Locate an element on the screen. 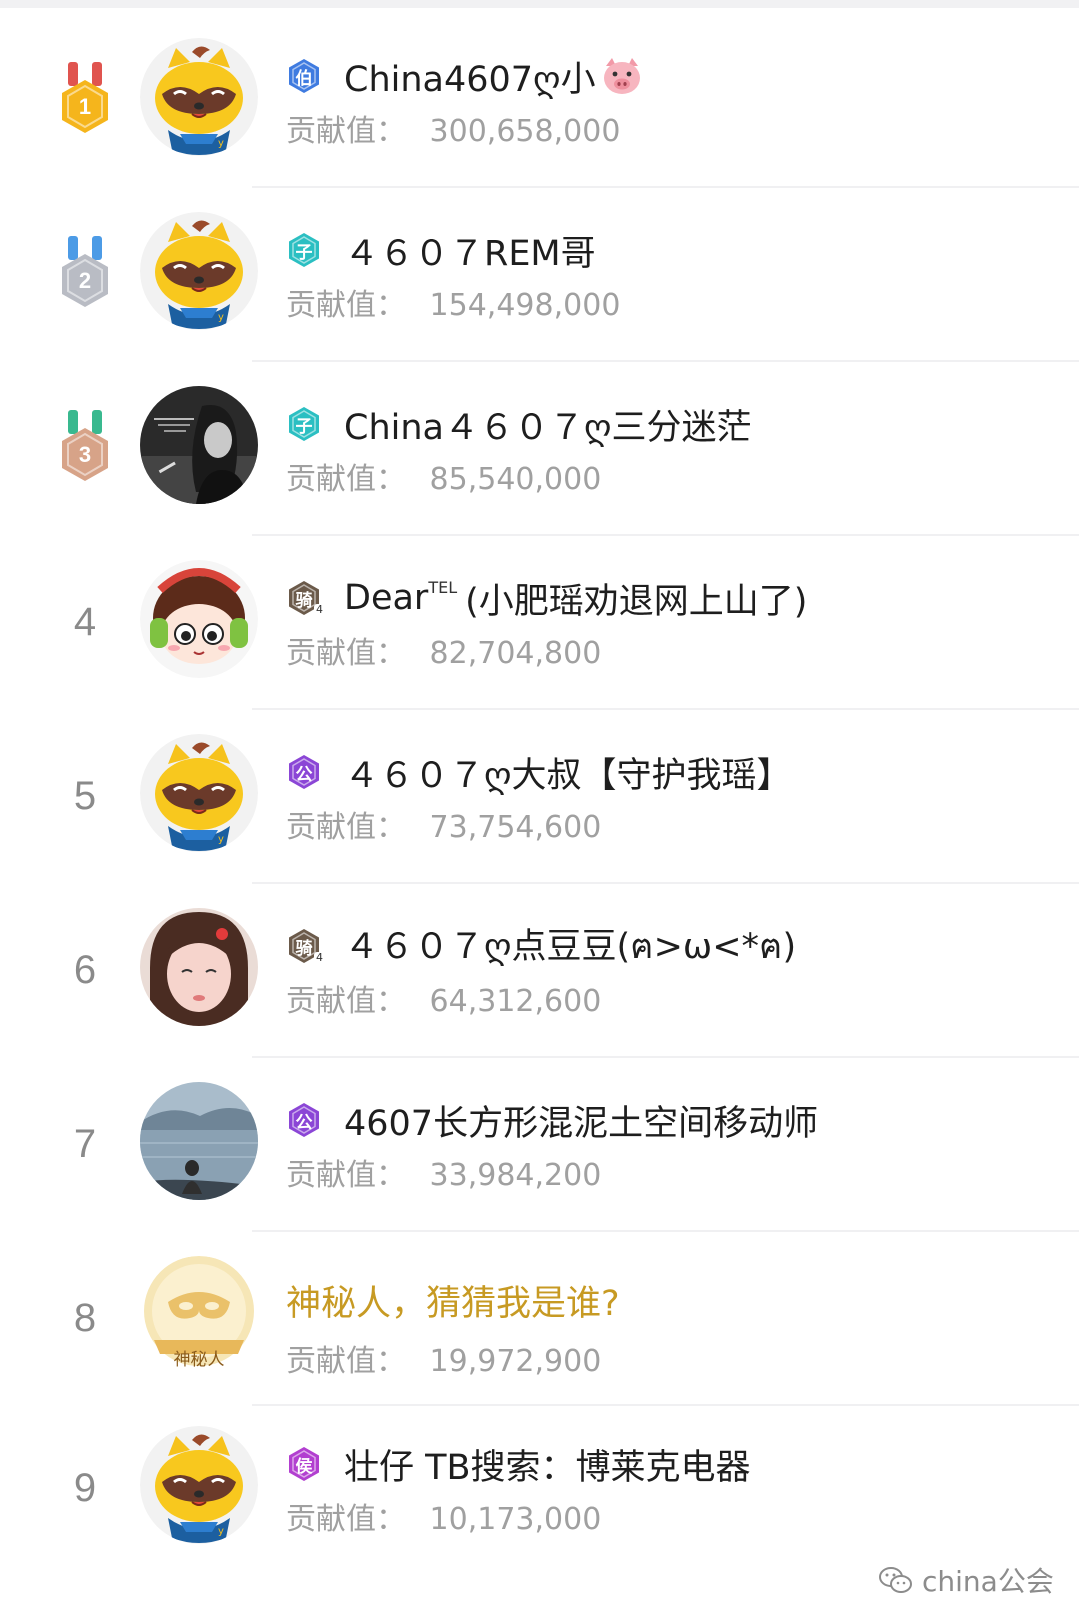  noble-rank-badge-icon: 伯 is located at coordinates (304, 76).